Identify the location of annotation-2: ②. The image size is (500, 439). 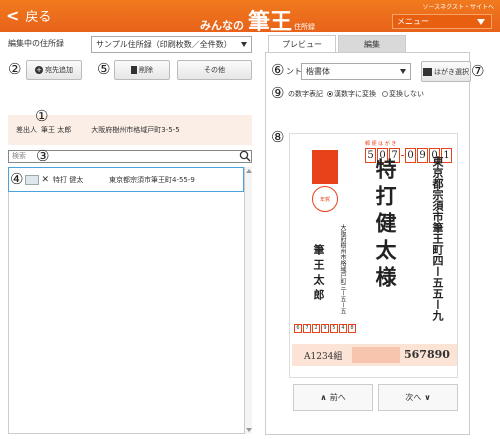
(15, 69).